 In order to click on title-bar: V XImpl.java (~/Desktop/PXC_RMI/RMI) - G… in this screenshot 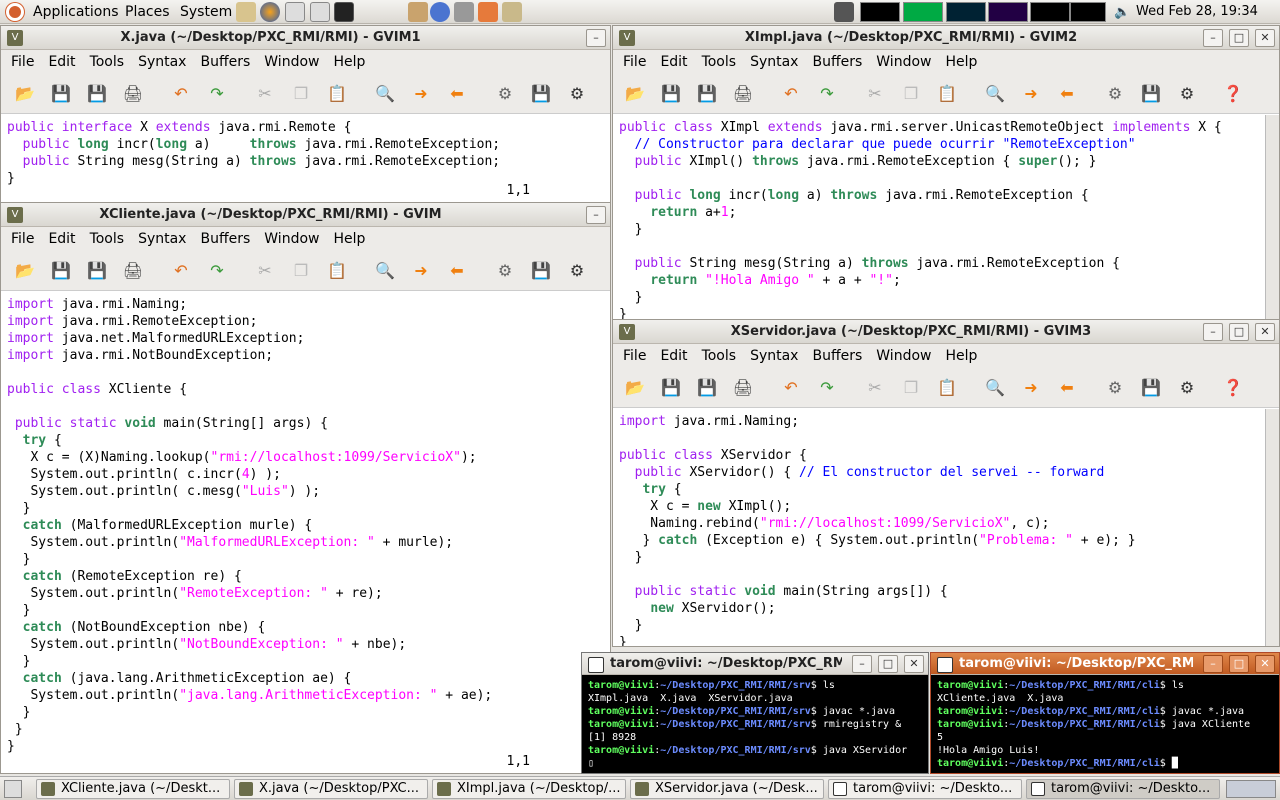, I will do `click(946, 38)`.